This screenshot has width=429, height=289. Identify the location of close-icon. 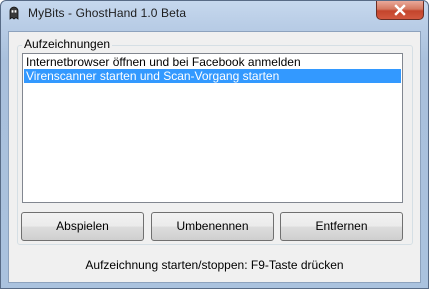
(400, 10).